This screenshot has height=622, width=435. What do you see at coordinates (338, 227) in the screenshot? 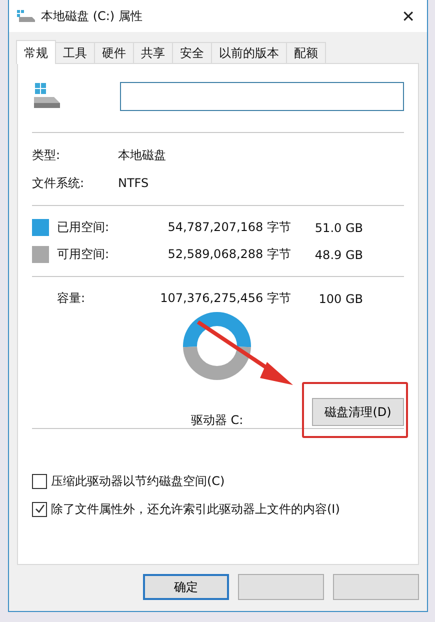
I see `size-value: 51.0 GB` at bounding box center [338, 227].